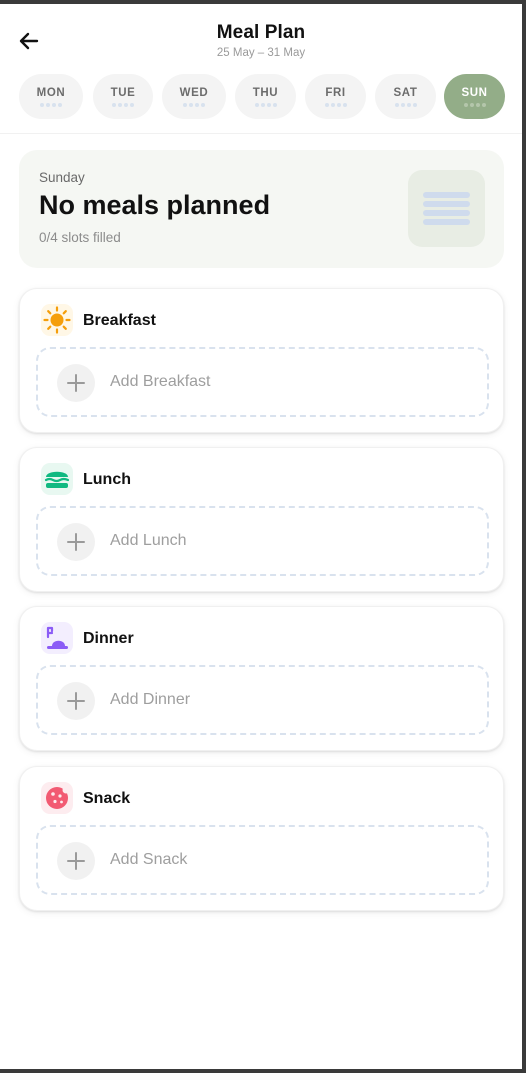  I want to click on day-label: WED, so click(194, 92).